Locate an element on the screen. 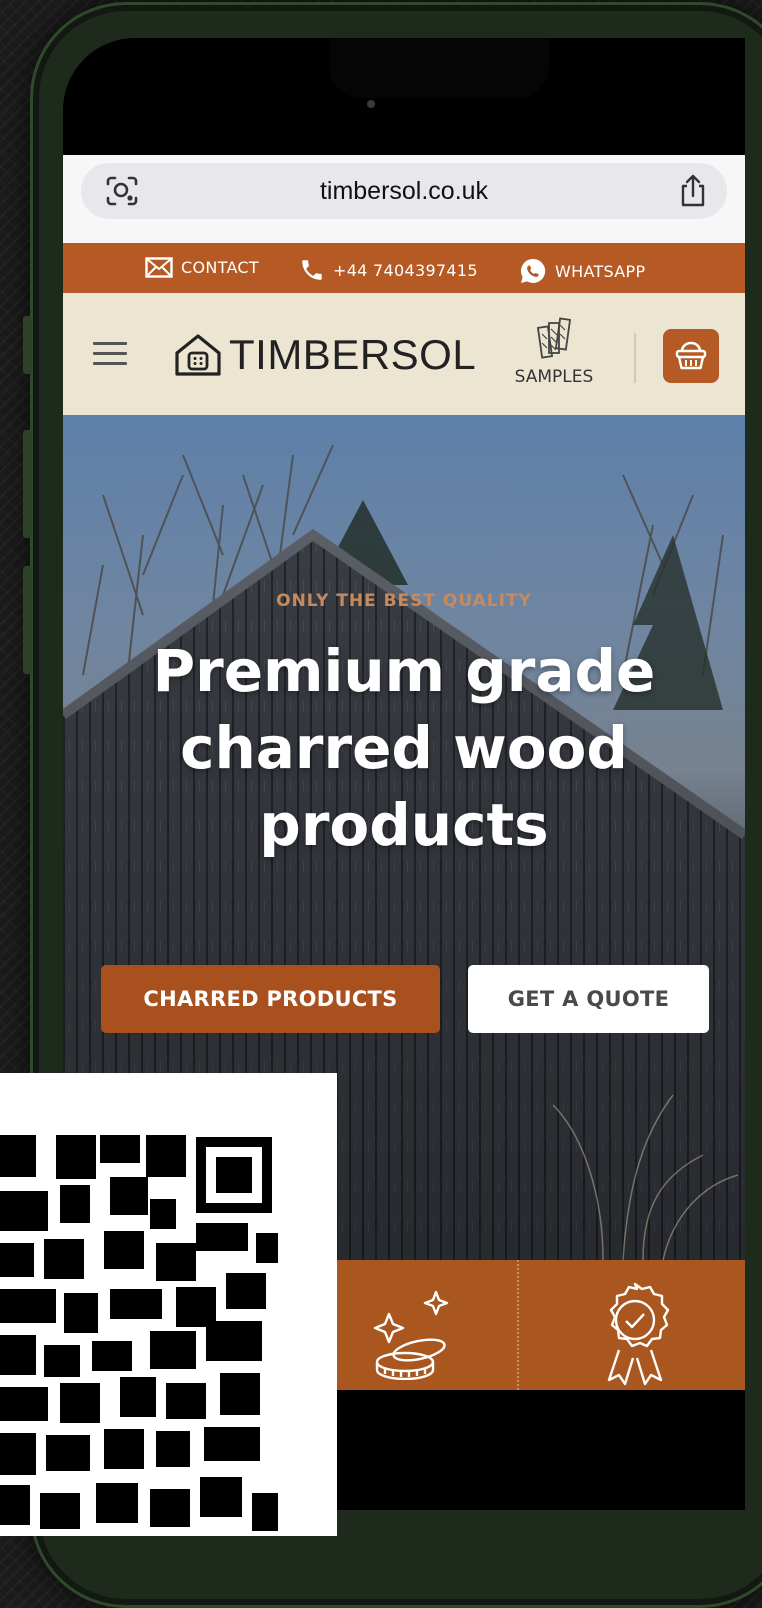 The image size is (762, 1608). whatsapp-link: WHATSAPP is located at coordinates (582, 271).